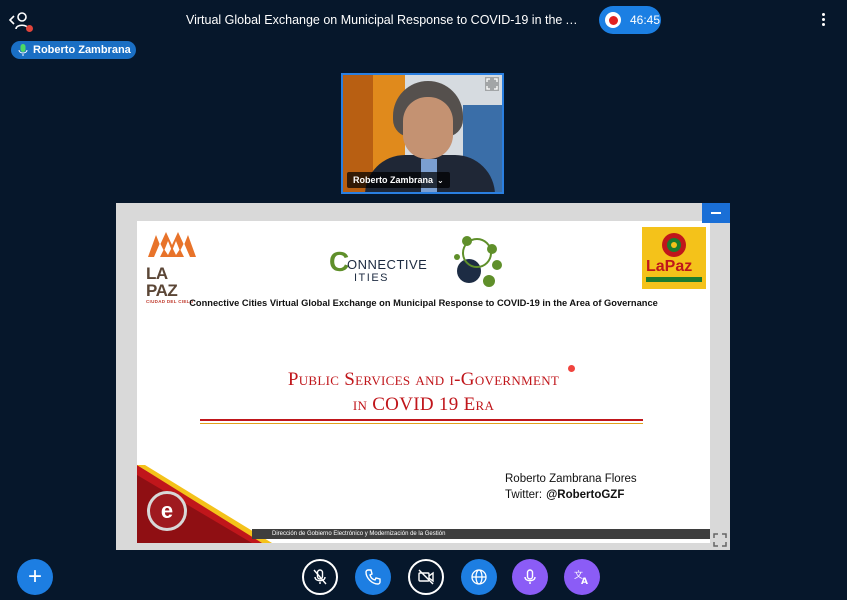 Image resolution: width=847 pixels, height=600 pixels. I want to click on camera-off-button, so click(426, 577).